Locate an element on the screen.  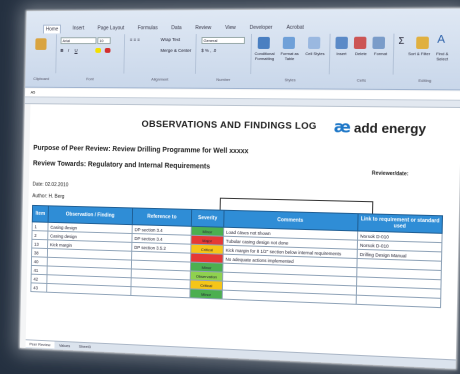
cell-item: 43 is located at coordinates (38, 287).